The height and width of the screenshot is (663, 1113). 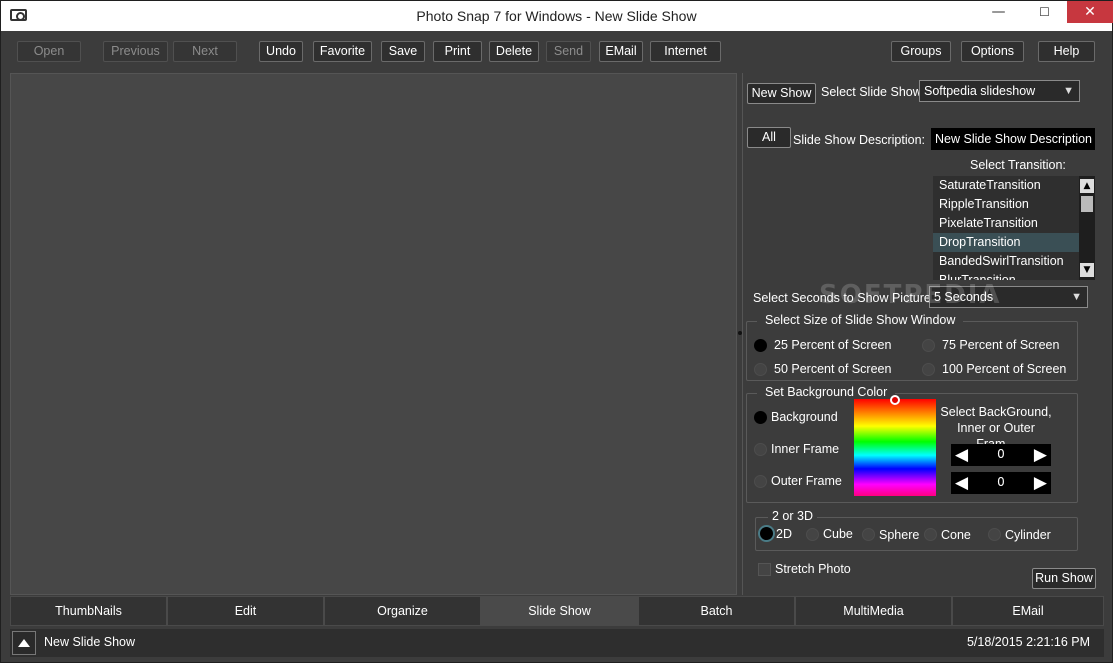 What do you see at coordinates (1006, 261) in the screenshot?
I see `list-item: BandedSwirlTransition` at bounding box center [1006, 261].